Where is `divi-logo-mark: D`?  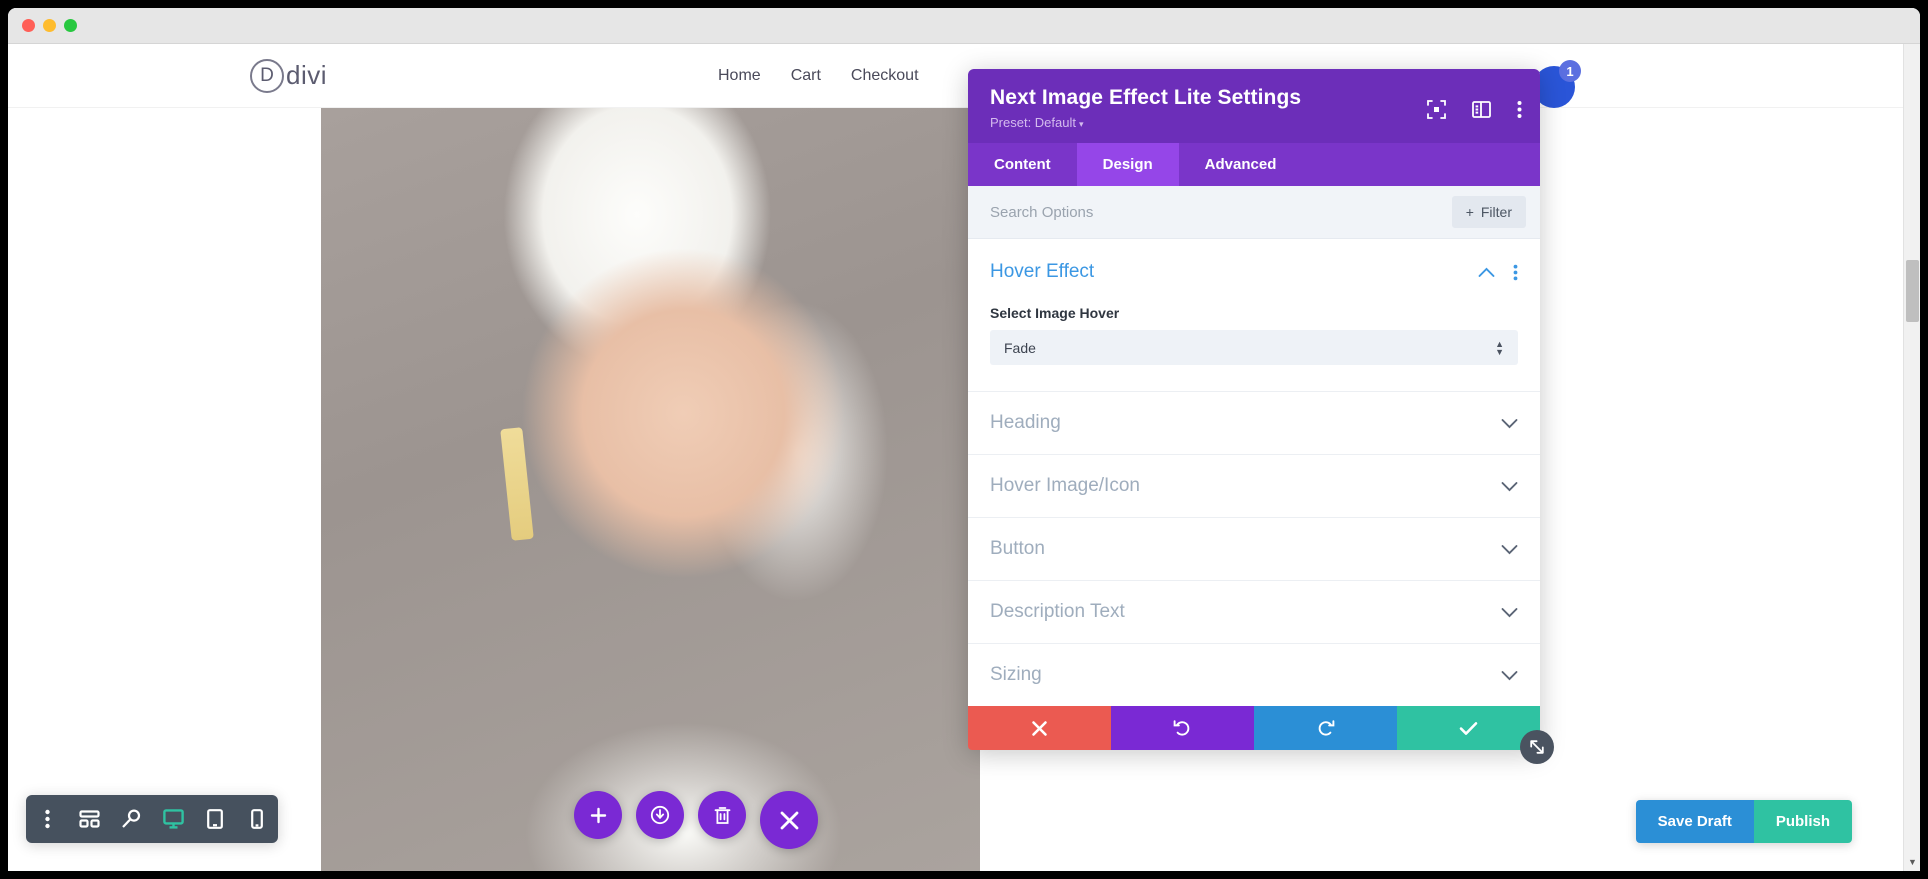 divi-logo-mark: D is located at coordinates (267, 75).